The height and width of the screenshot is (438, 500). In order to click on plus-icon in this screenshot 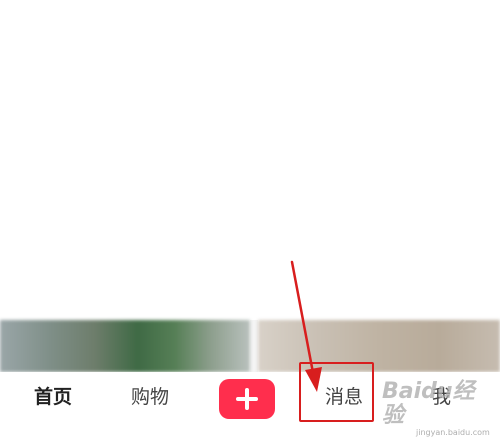, I will do `click(247, 399)`.